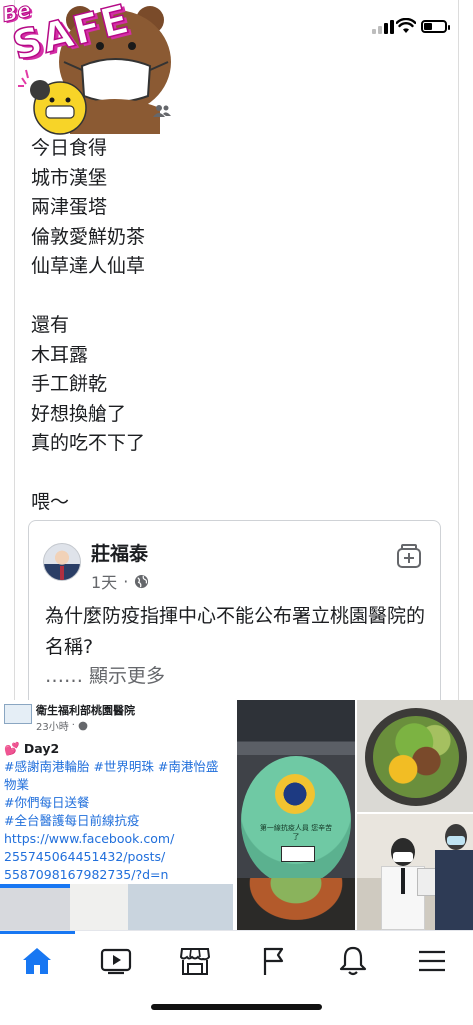  What do you see at coordinates (116, 907) in the screenshot?
I see `shared-post-photo` at bounding box center [116, 907].